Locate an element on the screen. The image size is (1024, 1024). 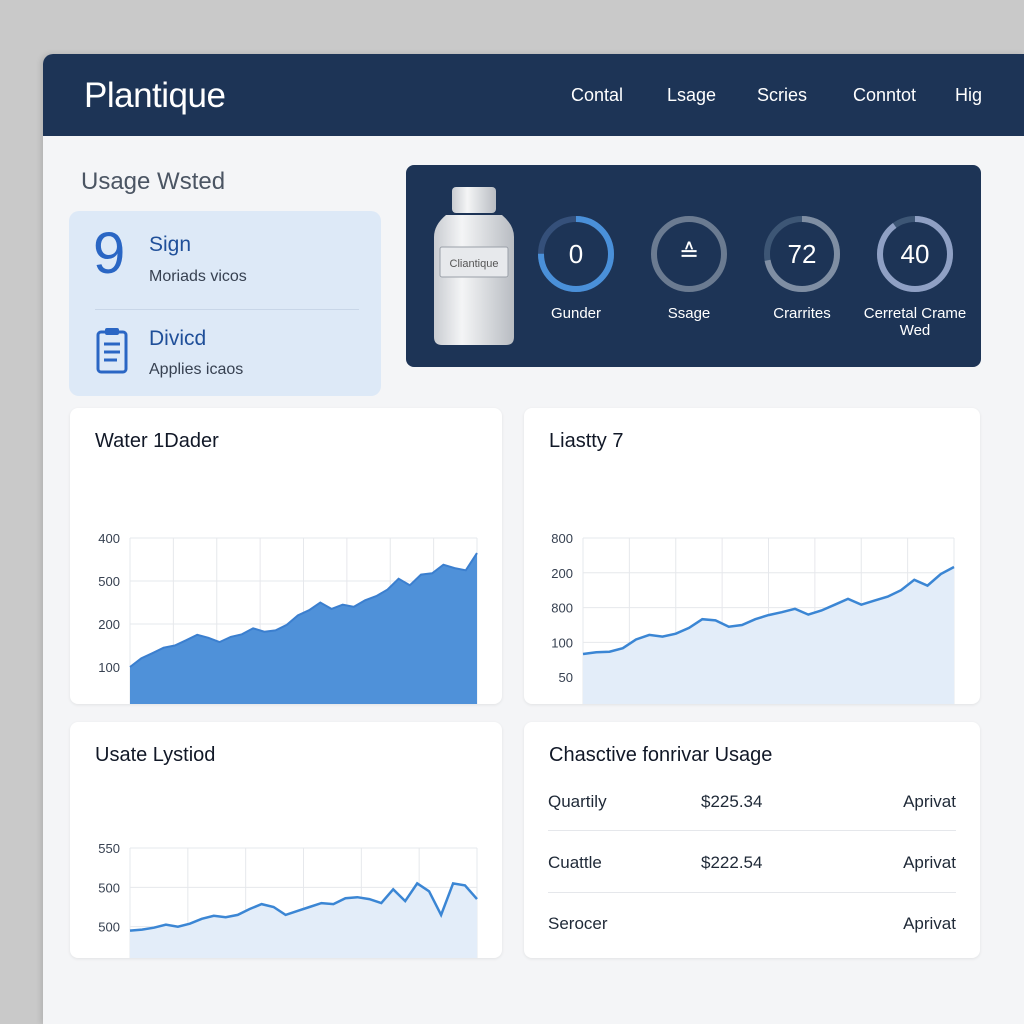
y-tick-label: 400 is located at coordinates (109, 538).